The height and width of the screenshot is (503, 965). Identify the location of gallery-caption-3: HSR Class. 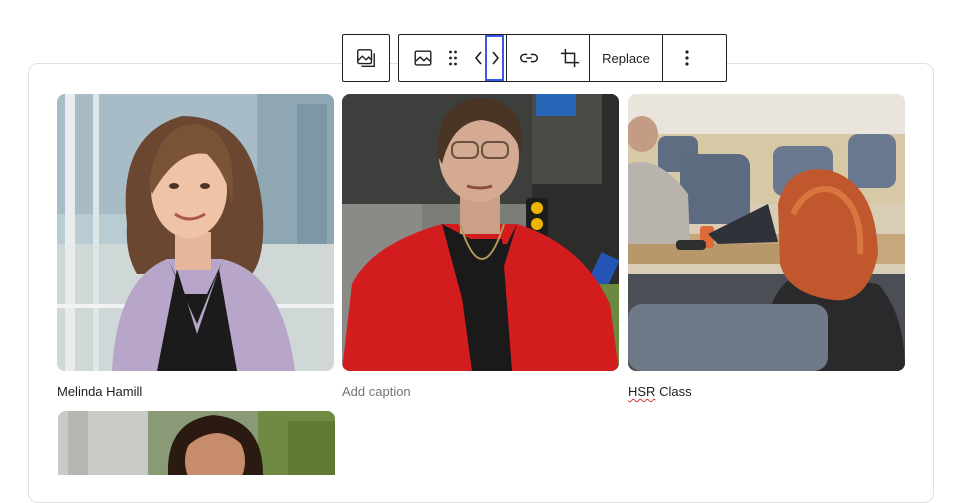
(660, 392).